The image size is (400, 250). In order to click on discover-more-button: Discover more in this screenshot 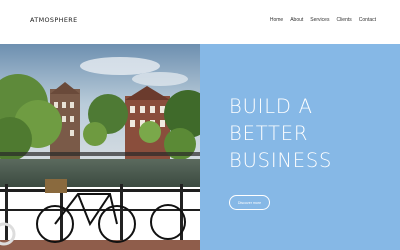, I will do `click(249, 202)`.